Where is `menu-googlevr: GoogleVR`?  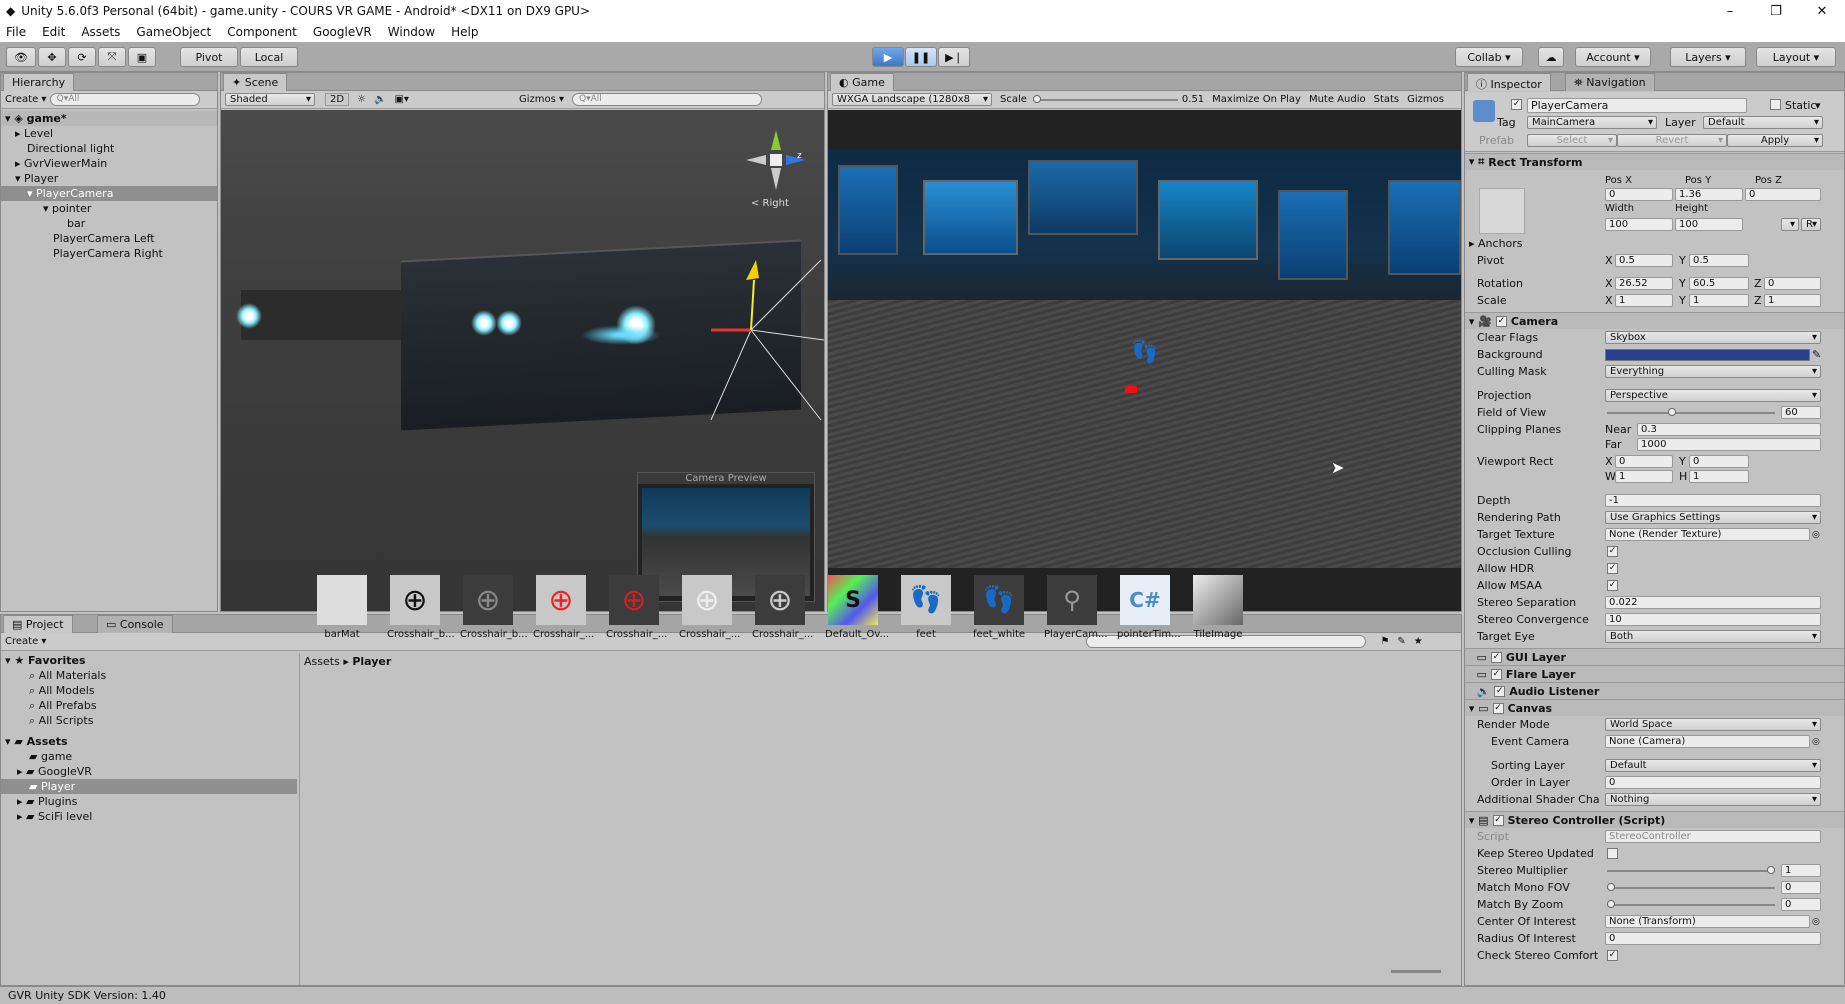
menu-googlevr: GoogleVR is located at coordinates (342, 32).